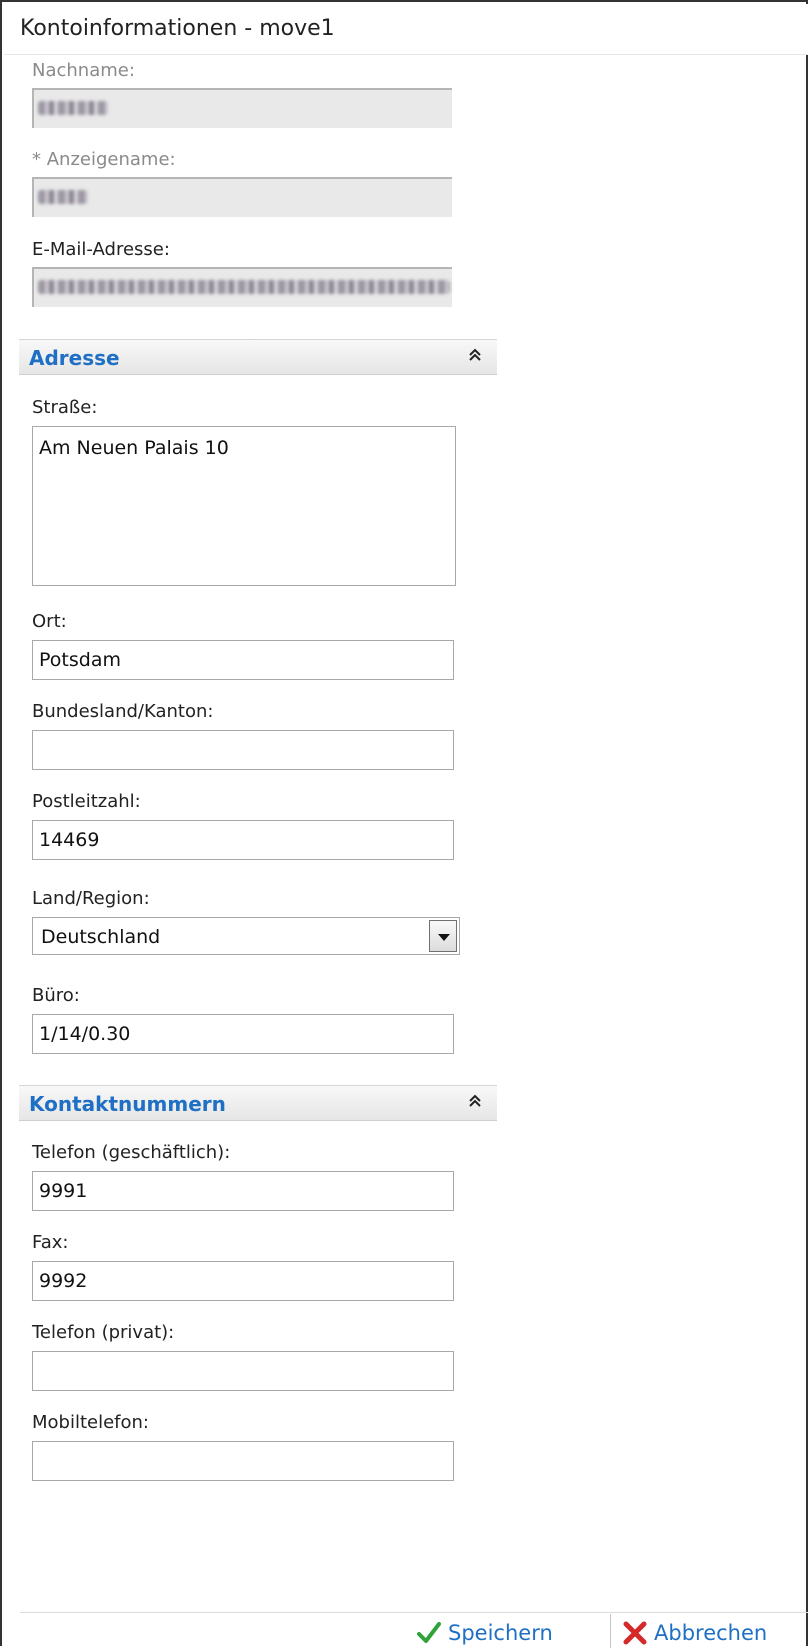 The width and height of the screenshot is (808, 1648). I want to click on footer-divider, so click(414, 1612).